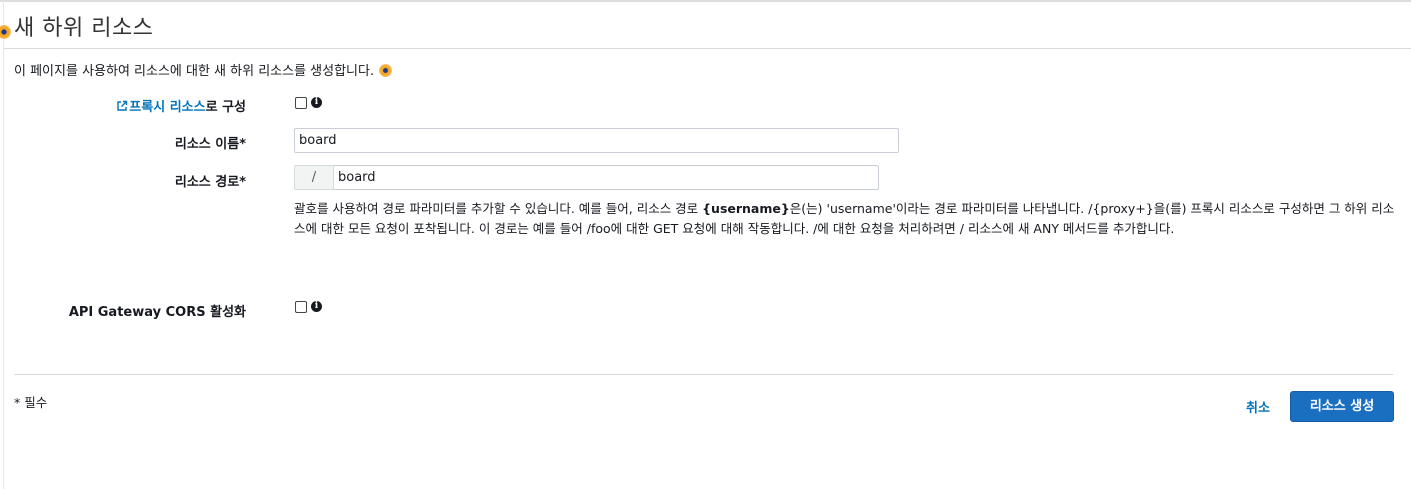  What do you see at coordinates (301, 103) in the screenshot?
I see `proxy-resource-checkbox` at bounding box center [301, 103].